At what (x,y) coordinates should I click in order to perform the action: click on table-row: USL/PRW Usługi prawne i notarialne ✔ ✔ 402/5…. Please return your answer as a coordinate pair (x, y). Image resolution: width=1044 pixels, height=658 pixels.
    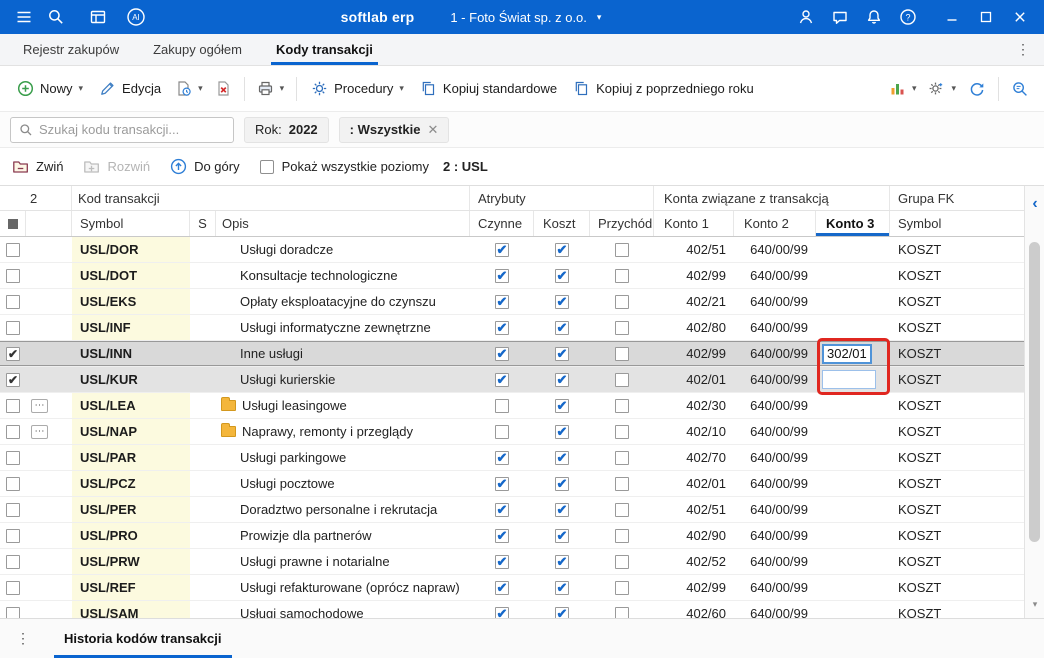
    Looking at the image, I should click on (512, 562).